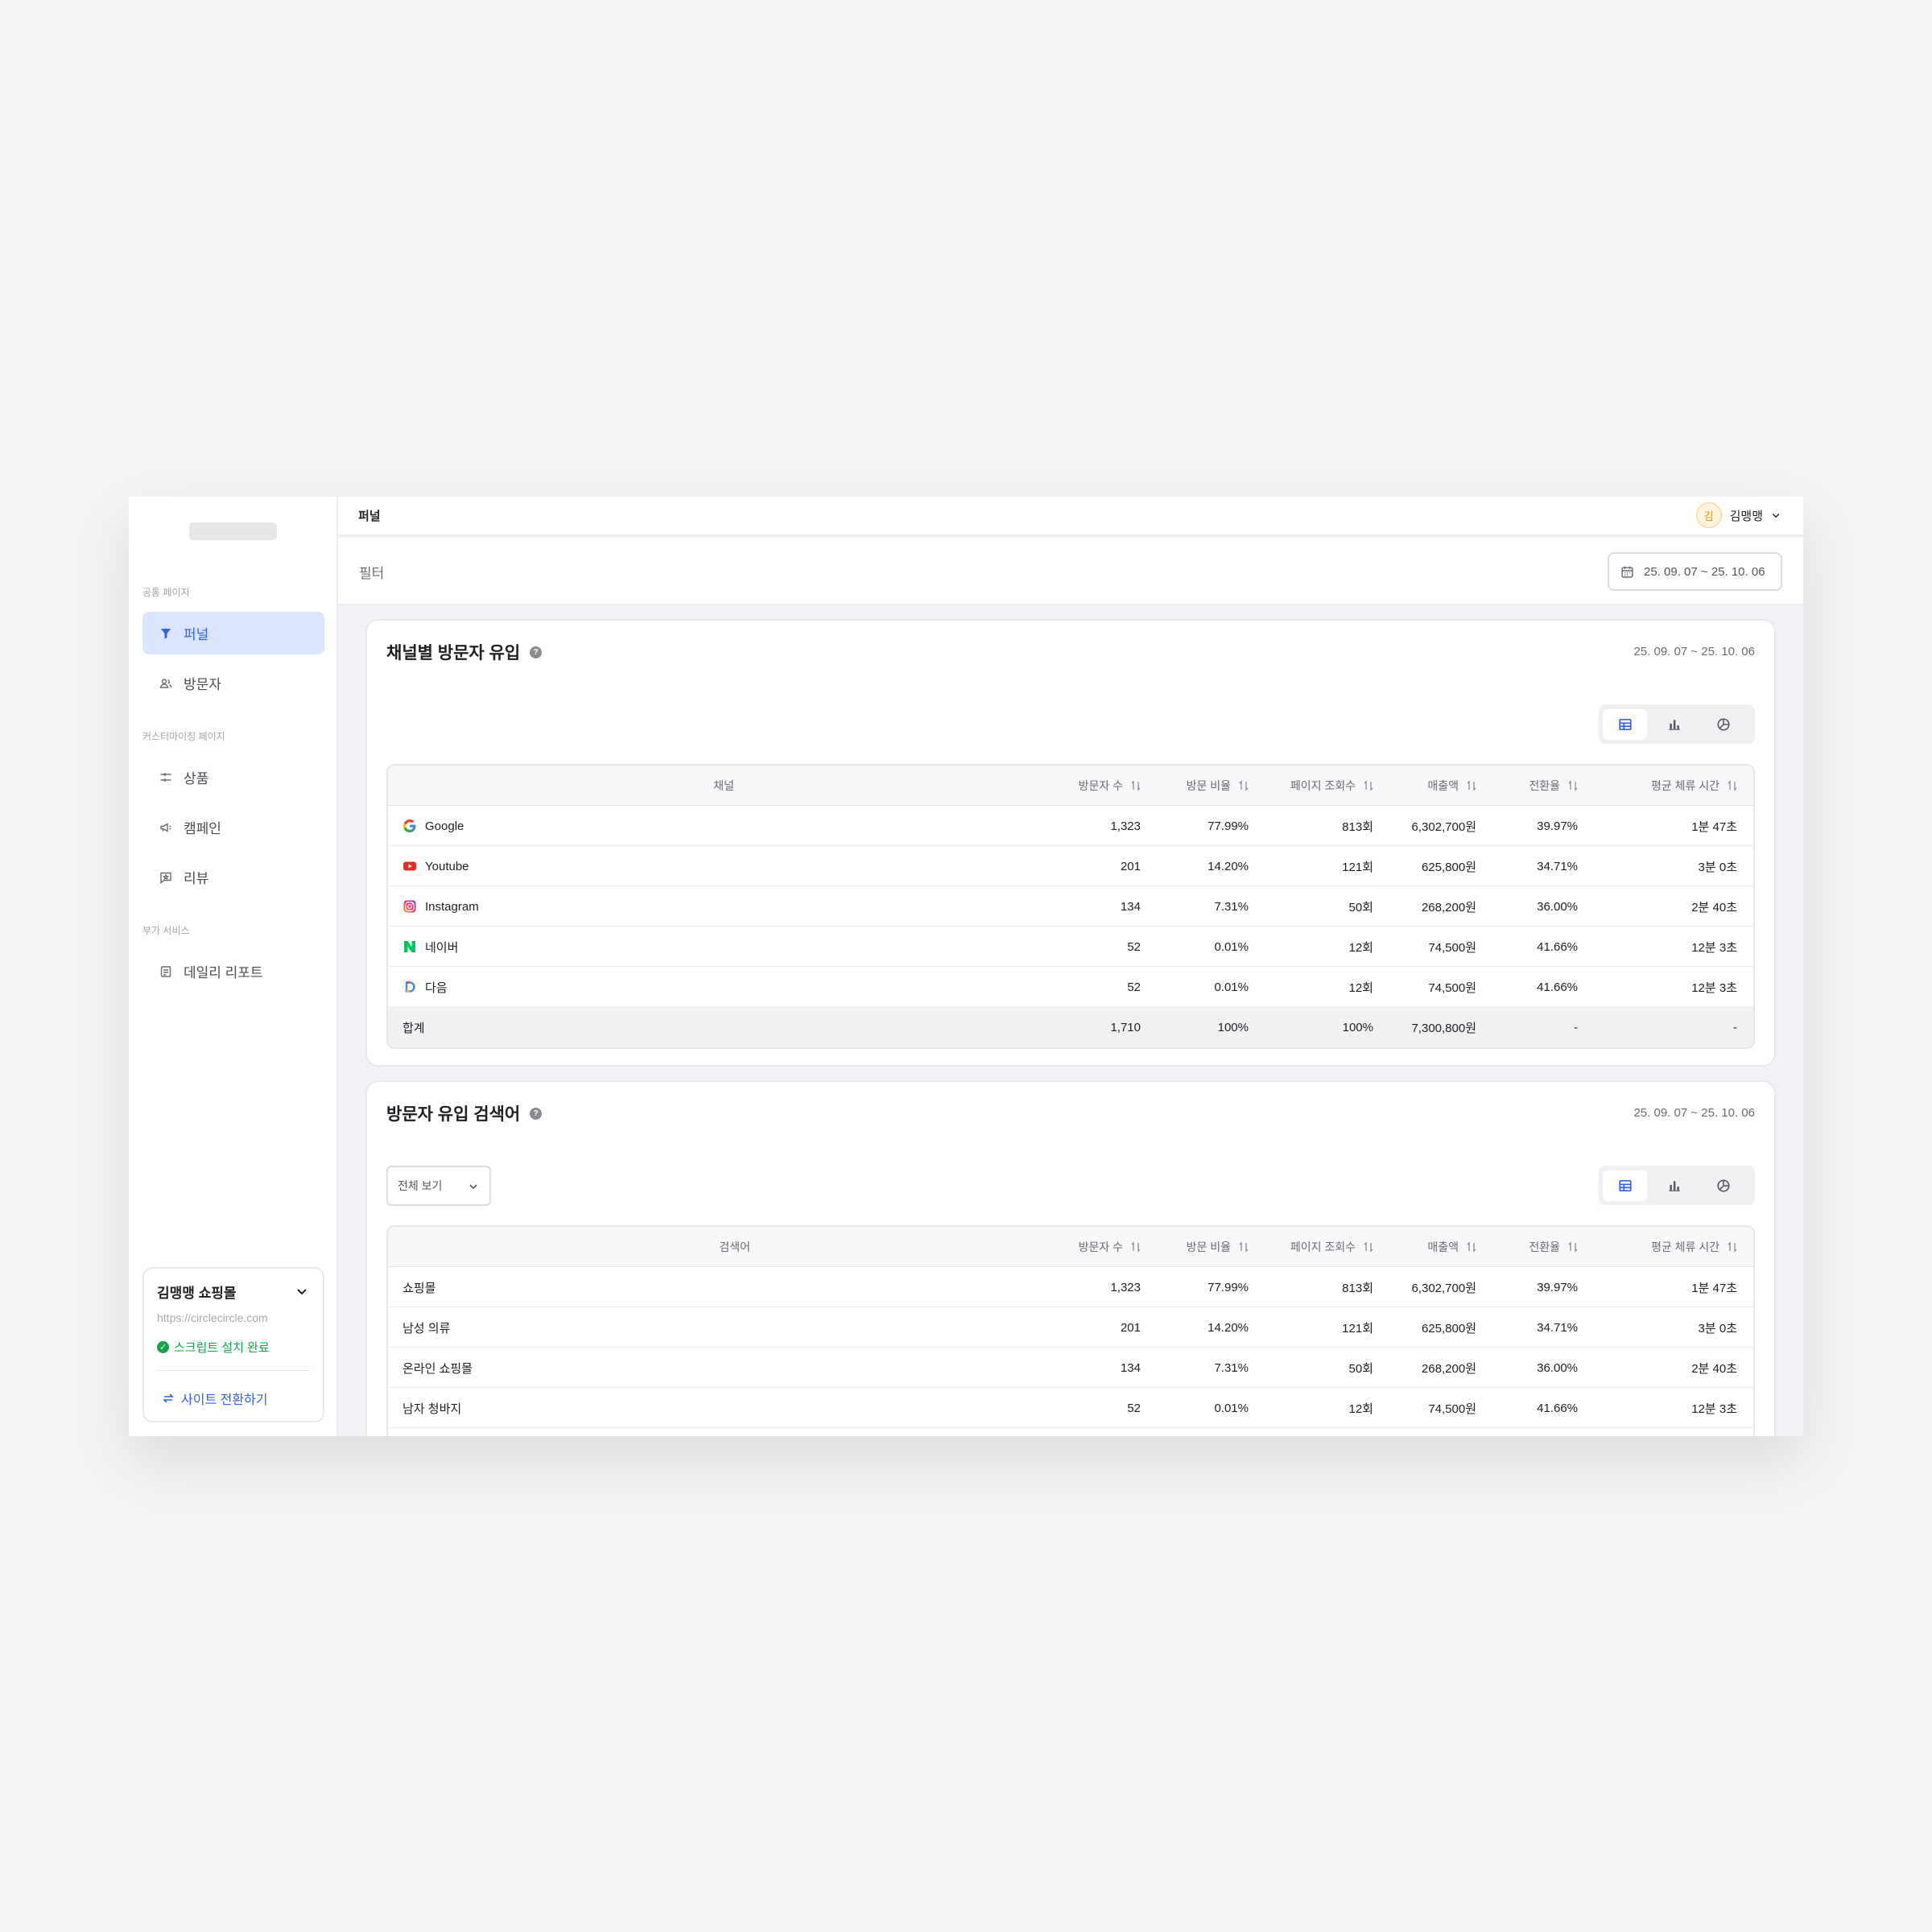 This screenshot has height=1932, width=1932. I want to click on sidebar-item-label: 상품, so click(196, 778).